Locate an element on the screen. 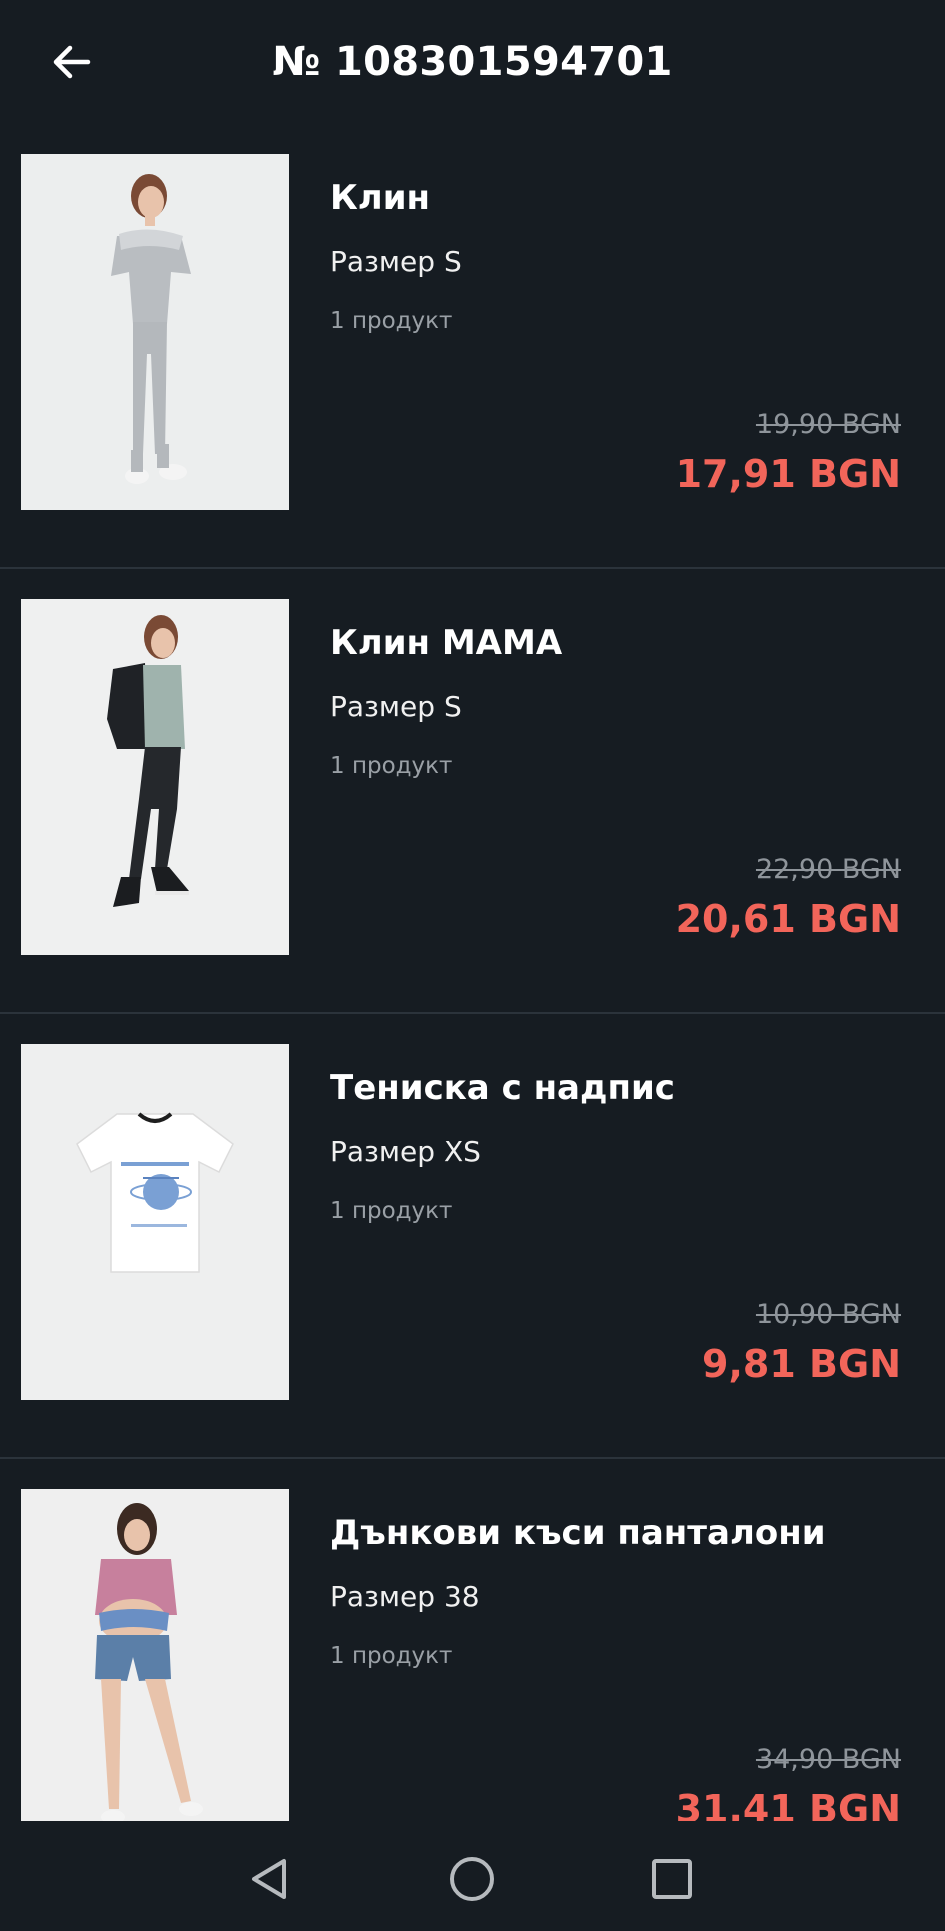 The image size is (945, 1931). sale-price: 20,61 BGN is located at coordinates (788, 919).